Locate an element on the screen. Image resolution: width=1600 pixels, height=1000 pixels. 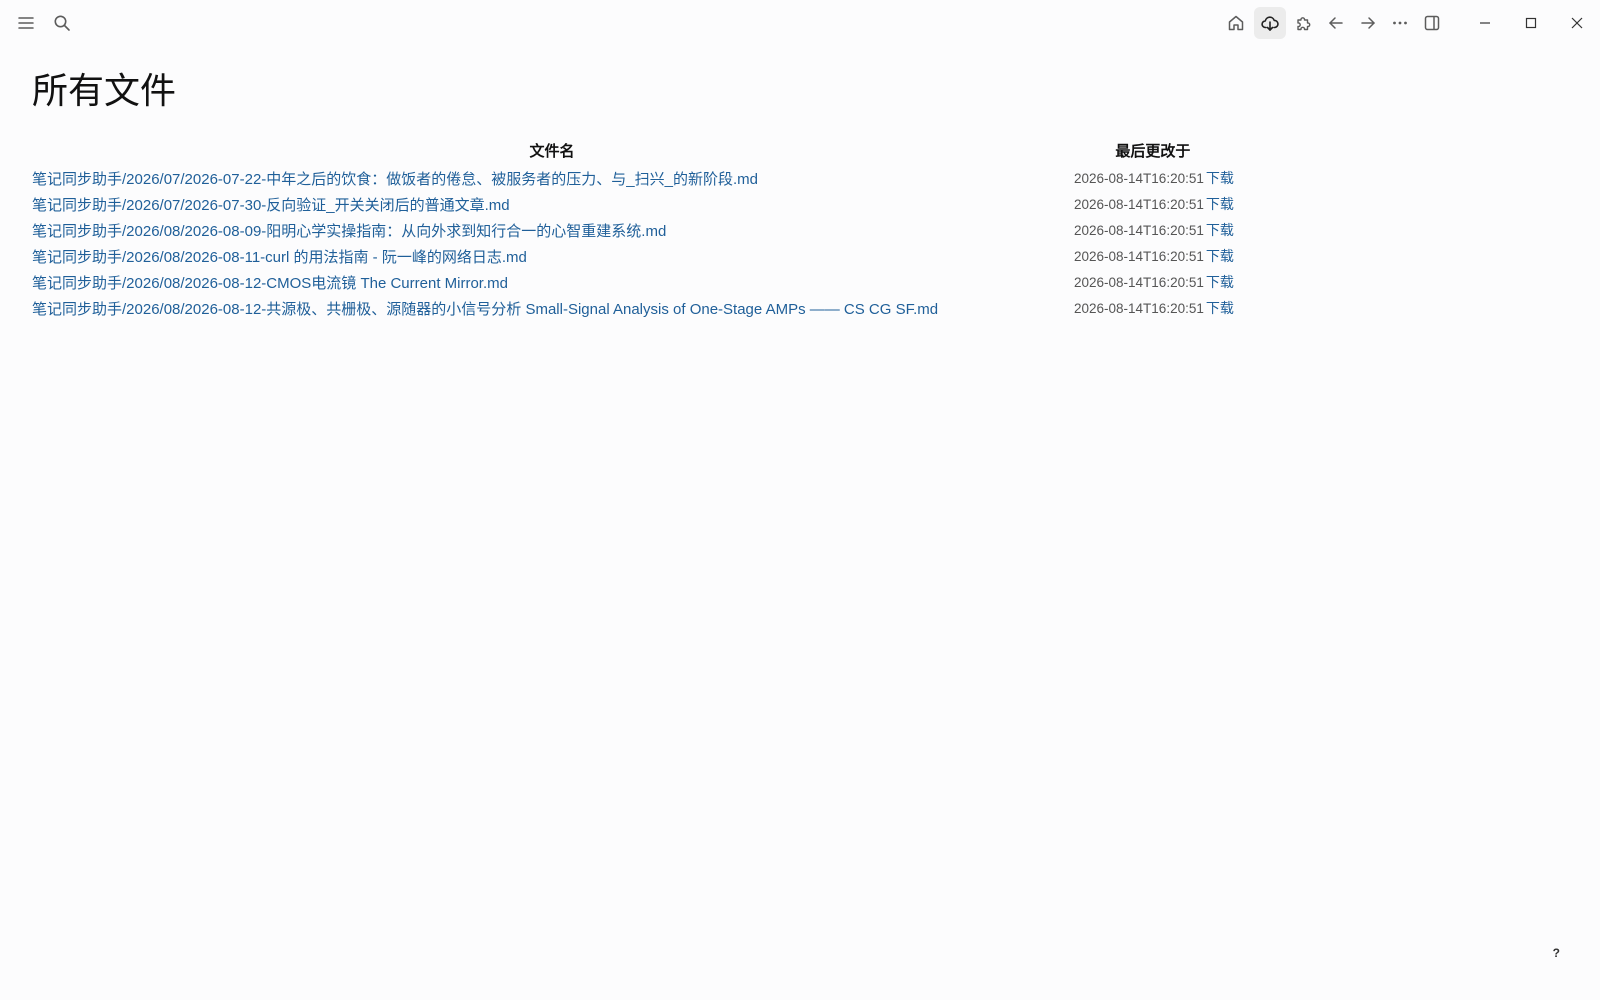
search-icon is located at coordinates (62, 23).